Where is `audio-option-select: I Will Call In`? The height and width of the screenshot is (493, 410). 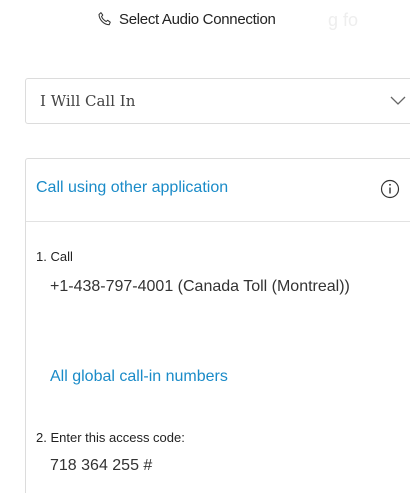 audio-option-select: I Will Call In is located at coordinates (217, 101).